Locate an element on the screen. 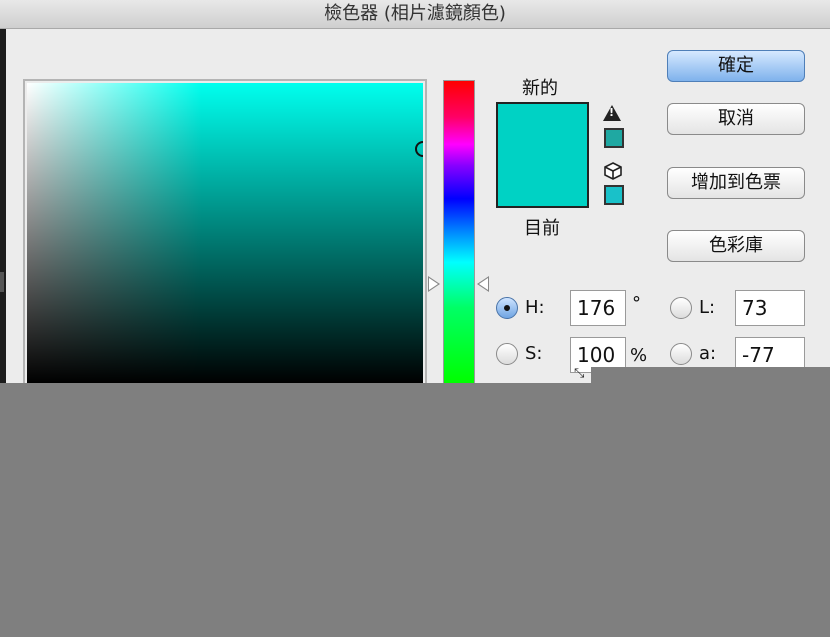 Image resolution: width=830 pixels, height=637 pixels. background-window-edge is located at coordinates (3, 206).